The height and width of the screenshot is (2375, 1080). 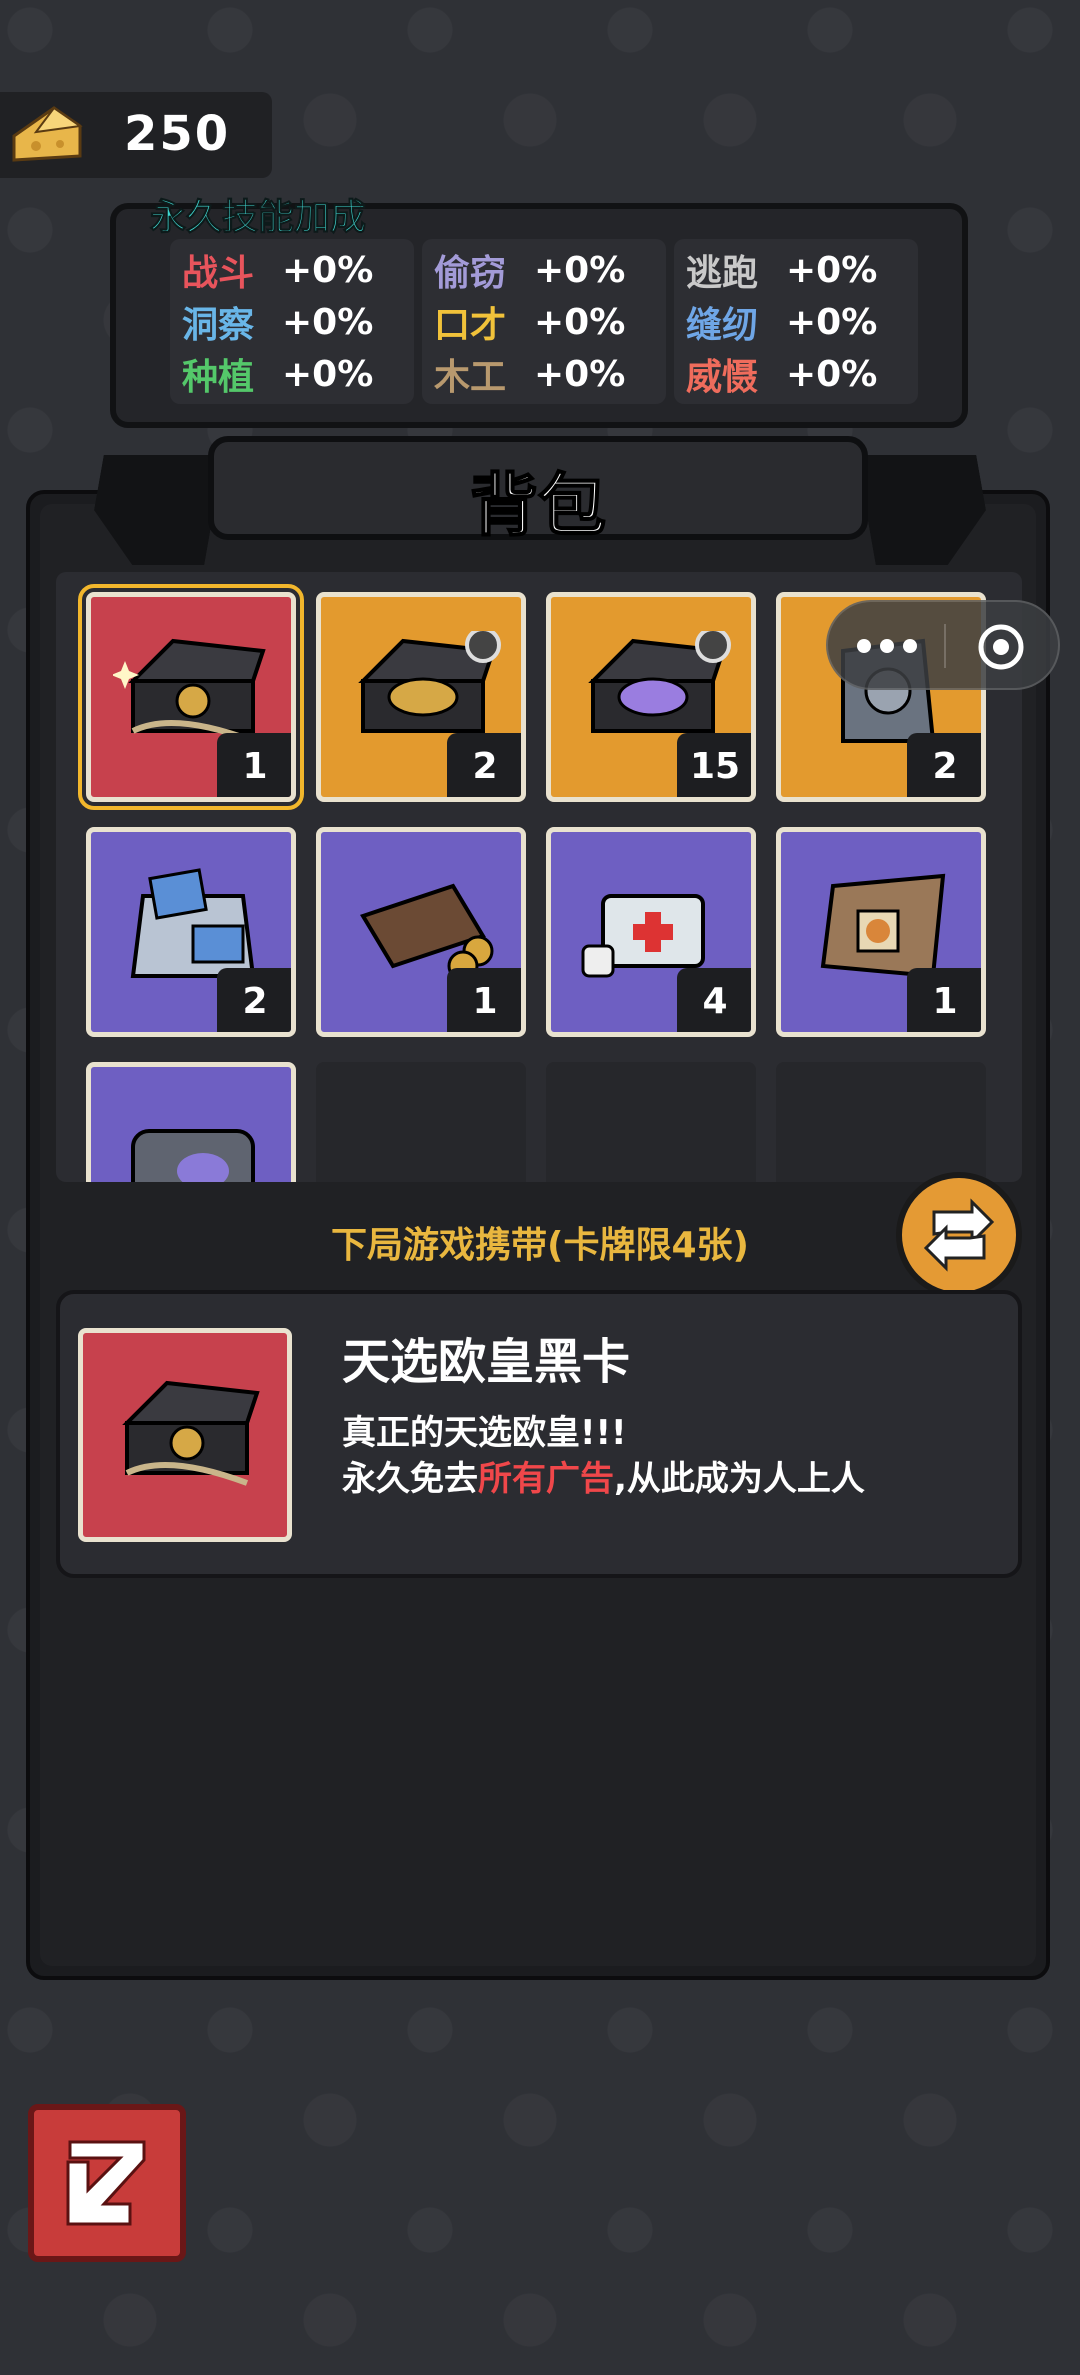 I want to click on skill-row: 战斗 +0%, so click(x=277, y=270).